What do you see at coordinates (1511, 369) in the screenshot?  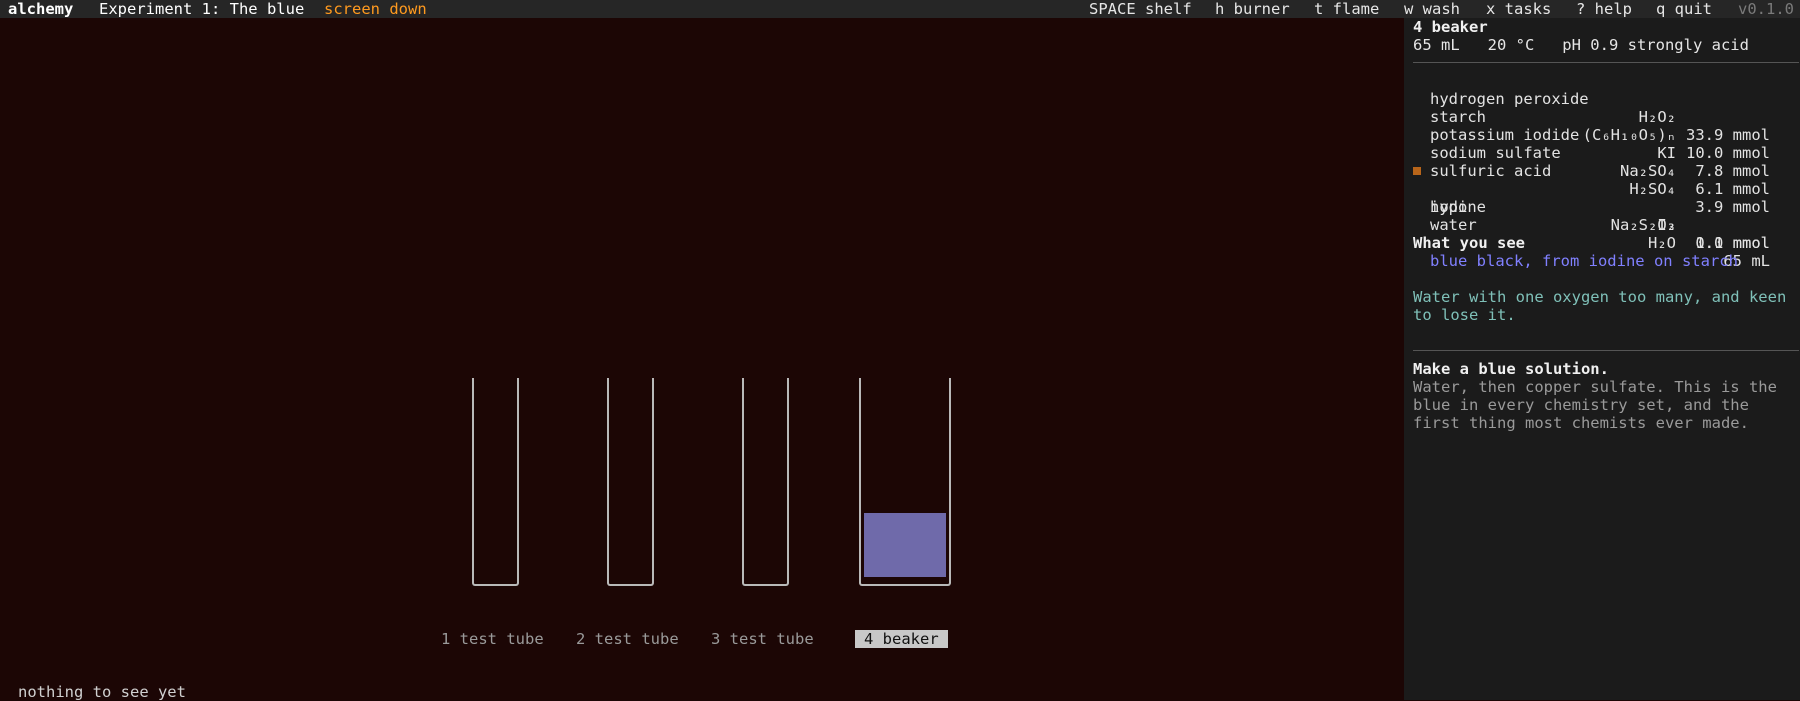 I see `task-heading: Make a blue solution.` at bounding box center [1511, 369].